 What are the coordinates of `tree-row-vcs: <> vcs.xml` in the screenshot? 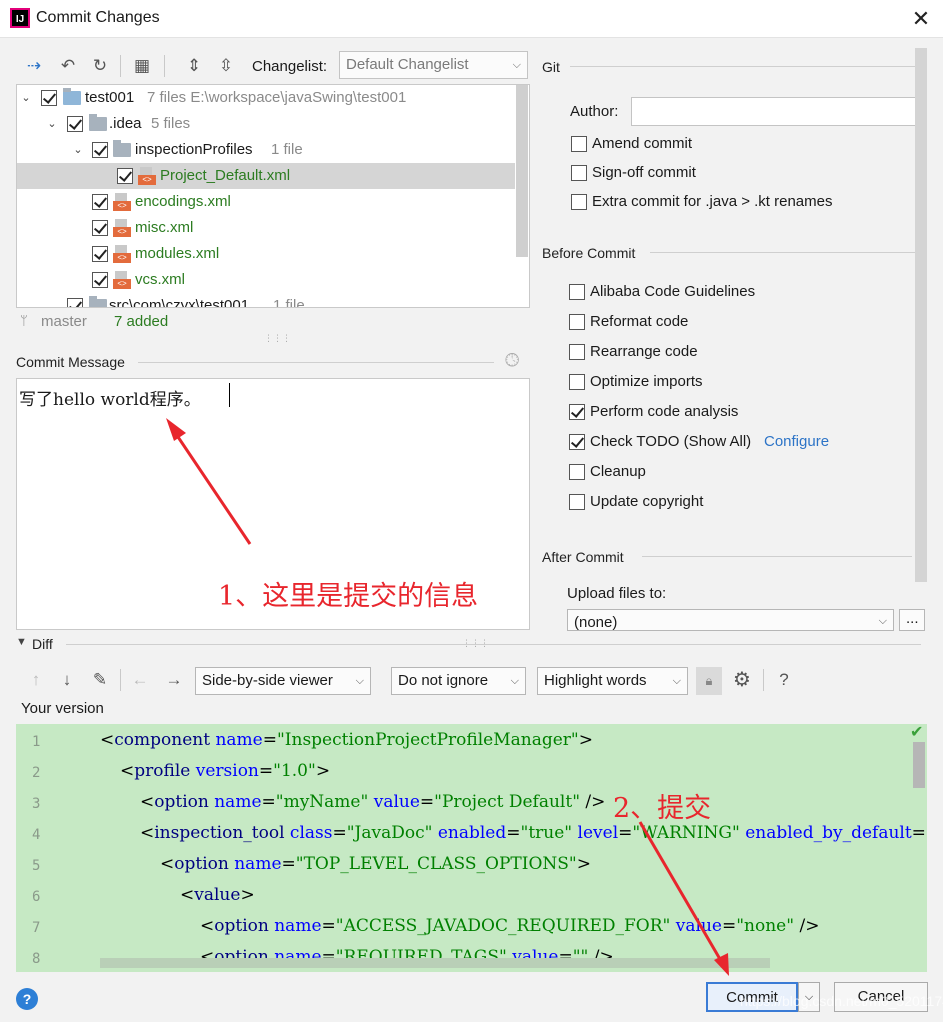 It's located at (266, 280).